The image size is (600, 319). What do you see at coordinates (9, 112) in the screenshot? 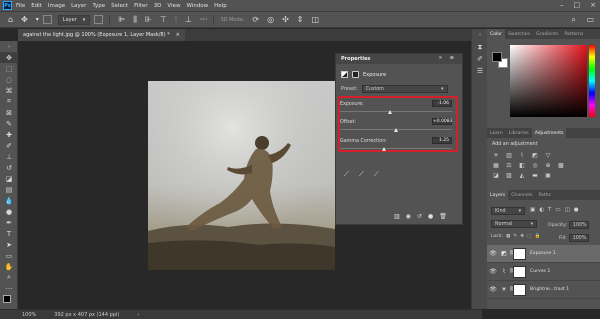
I see `frame-tool-icon: ⊠` at bounding box center [9, 112].